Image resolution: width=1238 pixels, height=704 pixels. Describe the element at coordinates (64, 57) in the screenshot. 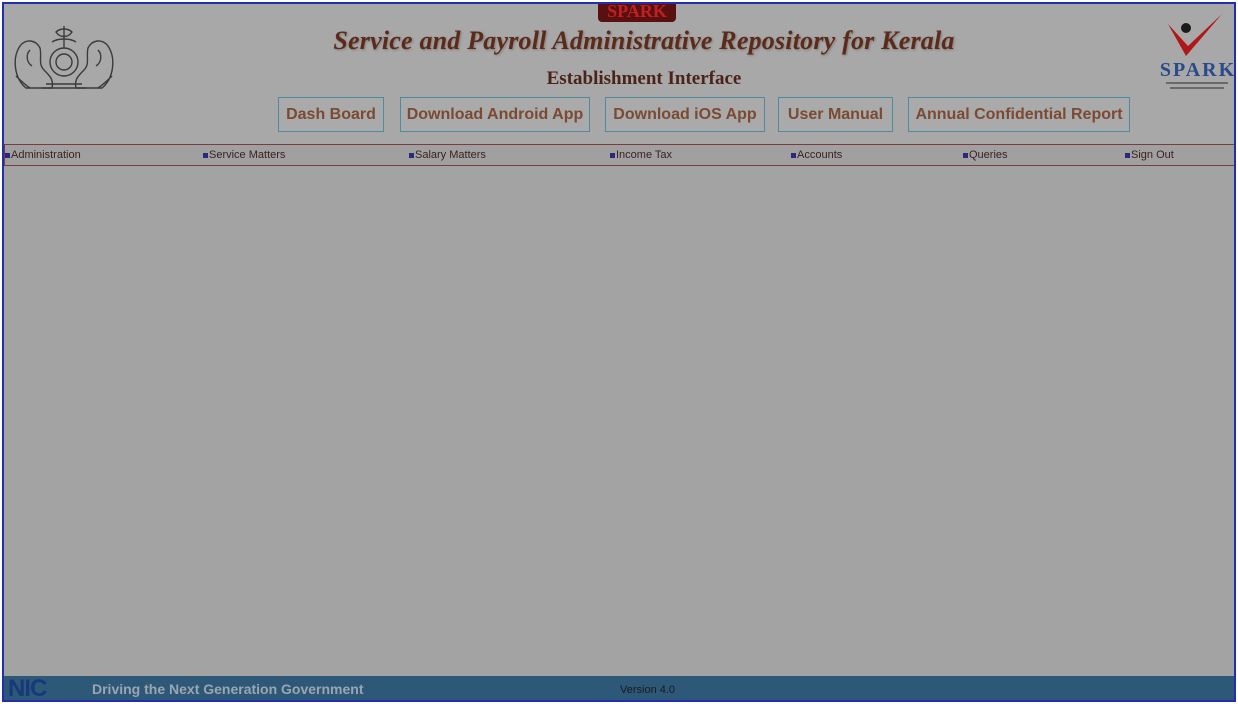

I see `kerala-emblem-icon` at that location.